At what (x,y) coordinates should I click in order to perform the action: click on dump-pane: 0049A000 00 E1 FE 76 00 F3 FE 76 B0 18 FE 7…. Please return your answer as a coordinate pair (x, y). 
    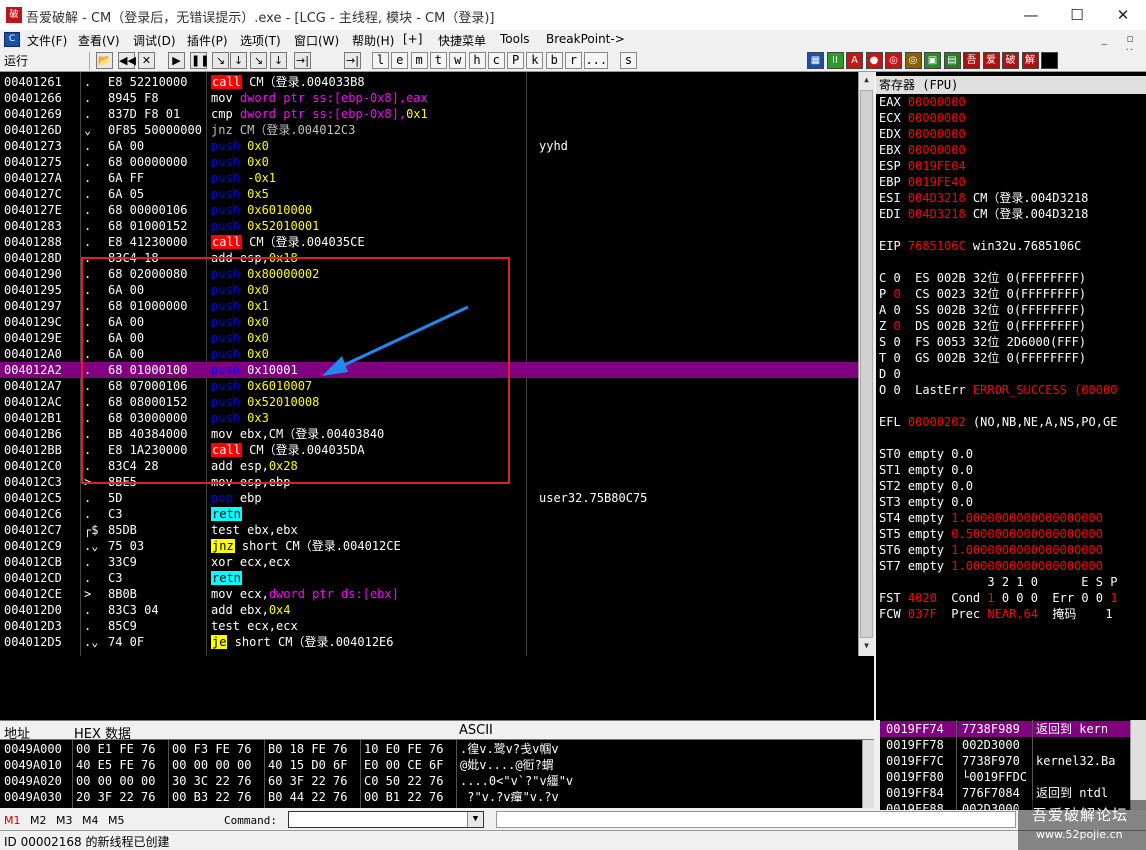
    Looking at the image, I should click on (431, 774).